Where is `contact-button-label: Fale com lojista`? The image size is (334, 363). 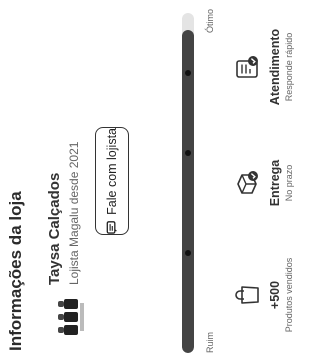
contact-button-label: Fale com lojista is located at coordinates (112, 171).